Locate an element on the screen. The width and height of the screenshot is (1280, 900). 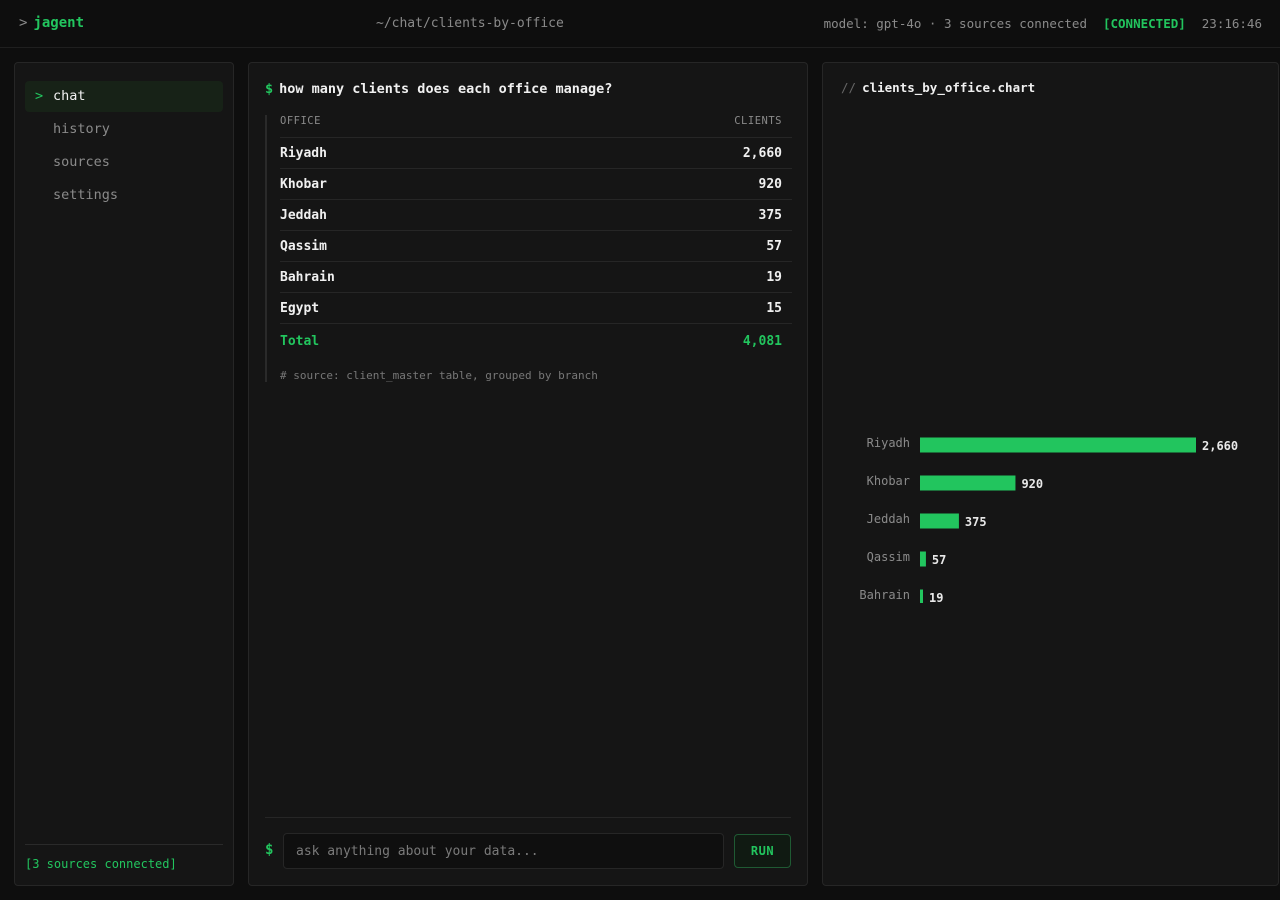
total-row: Total 4,081 is located at coordinates (536, 341).